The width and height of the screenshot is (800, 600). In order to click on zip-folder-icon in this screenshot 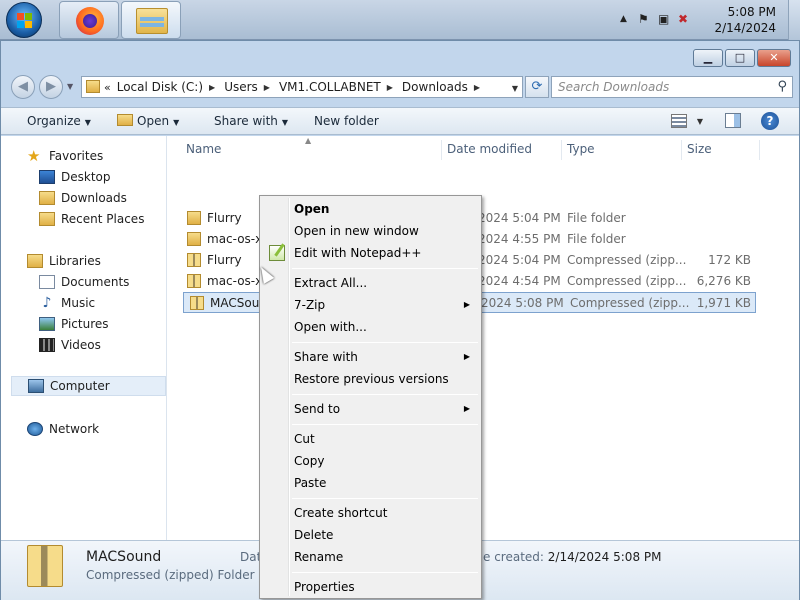, I will do `click(194, 281)`.